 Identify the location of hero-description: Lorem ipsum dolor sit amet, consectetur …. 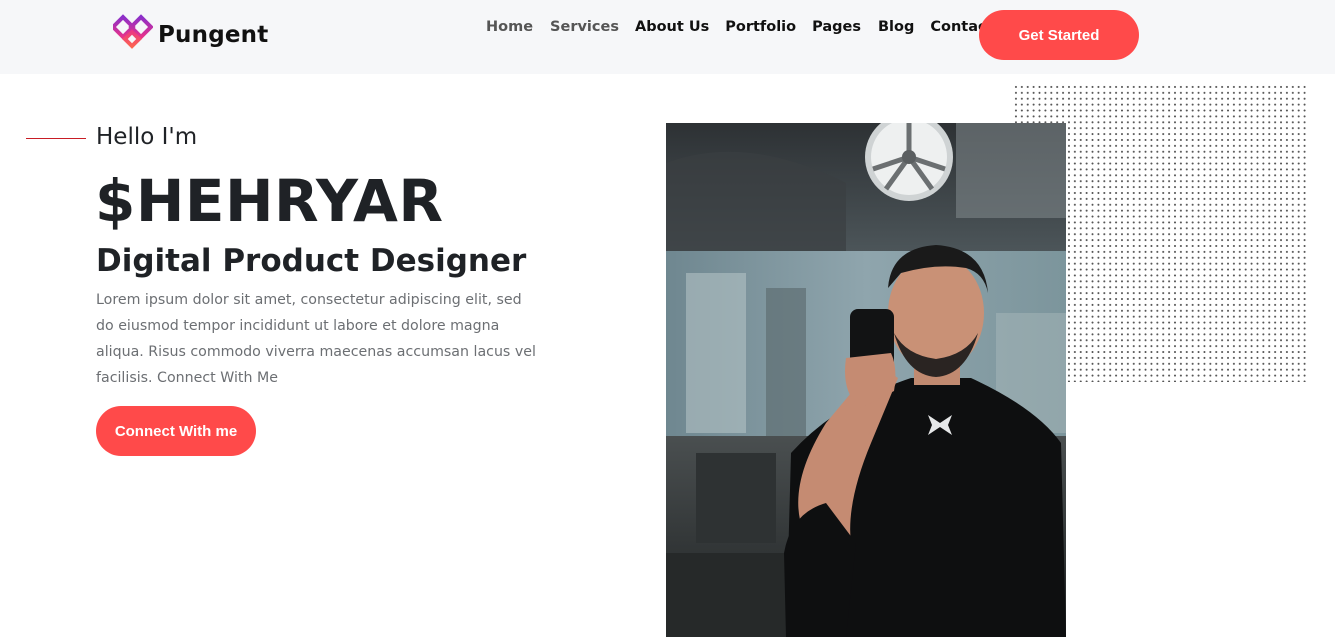
(316, 339).